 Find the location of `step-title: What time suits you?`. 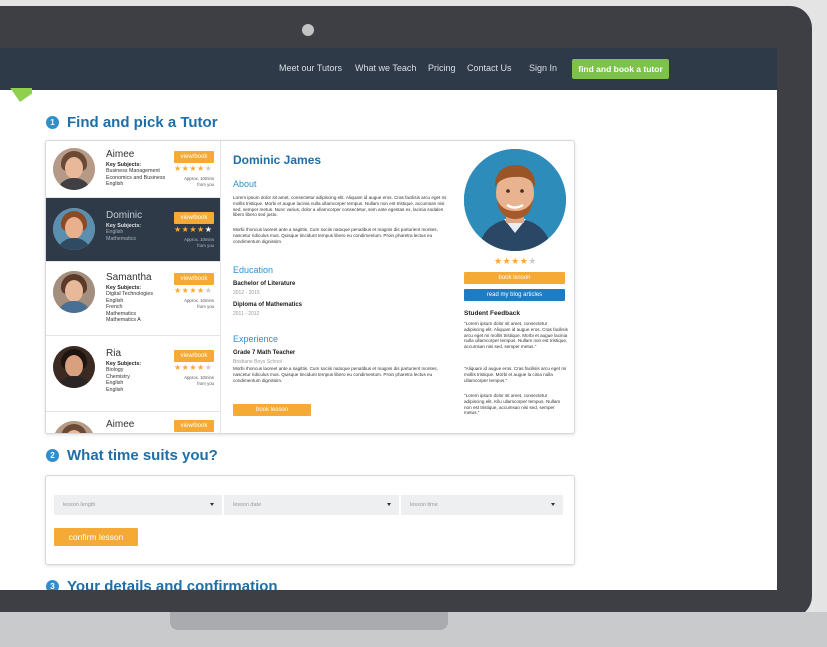

step-title: What time suits you? is located at coordinates (142, 455).